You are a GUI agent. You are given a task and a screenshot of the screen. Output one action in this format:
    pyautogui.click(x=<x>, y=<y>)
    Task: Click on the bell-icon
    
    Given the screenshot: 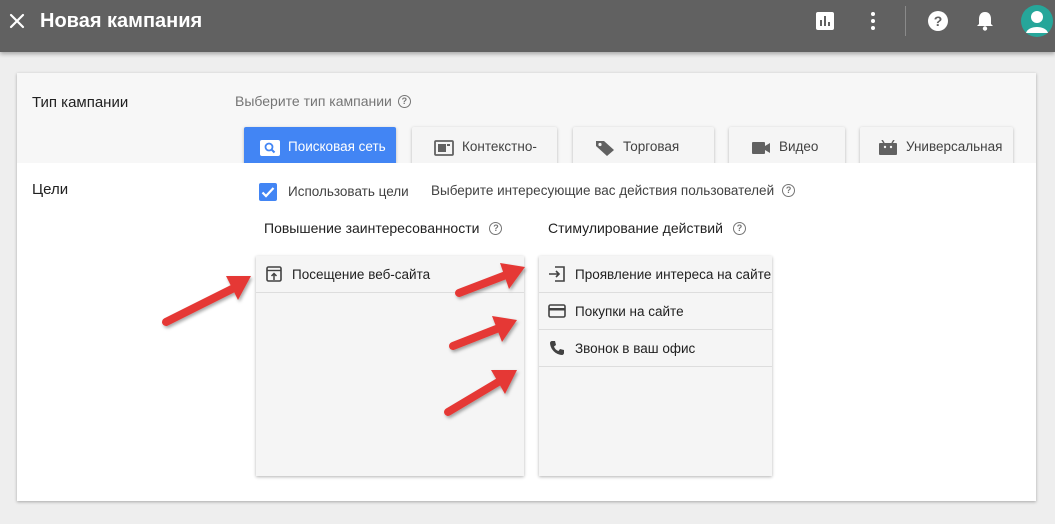 What is the action you would take?
    pyautogui.click(x=985, y=21)
    